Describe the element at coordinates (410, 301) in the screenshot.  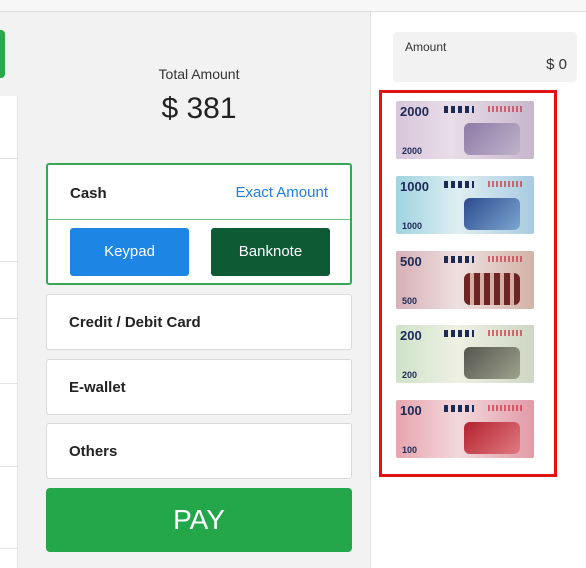
I see `banknote-denomination-small: 500` at that location.